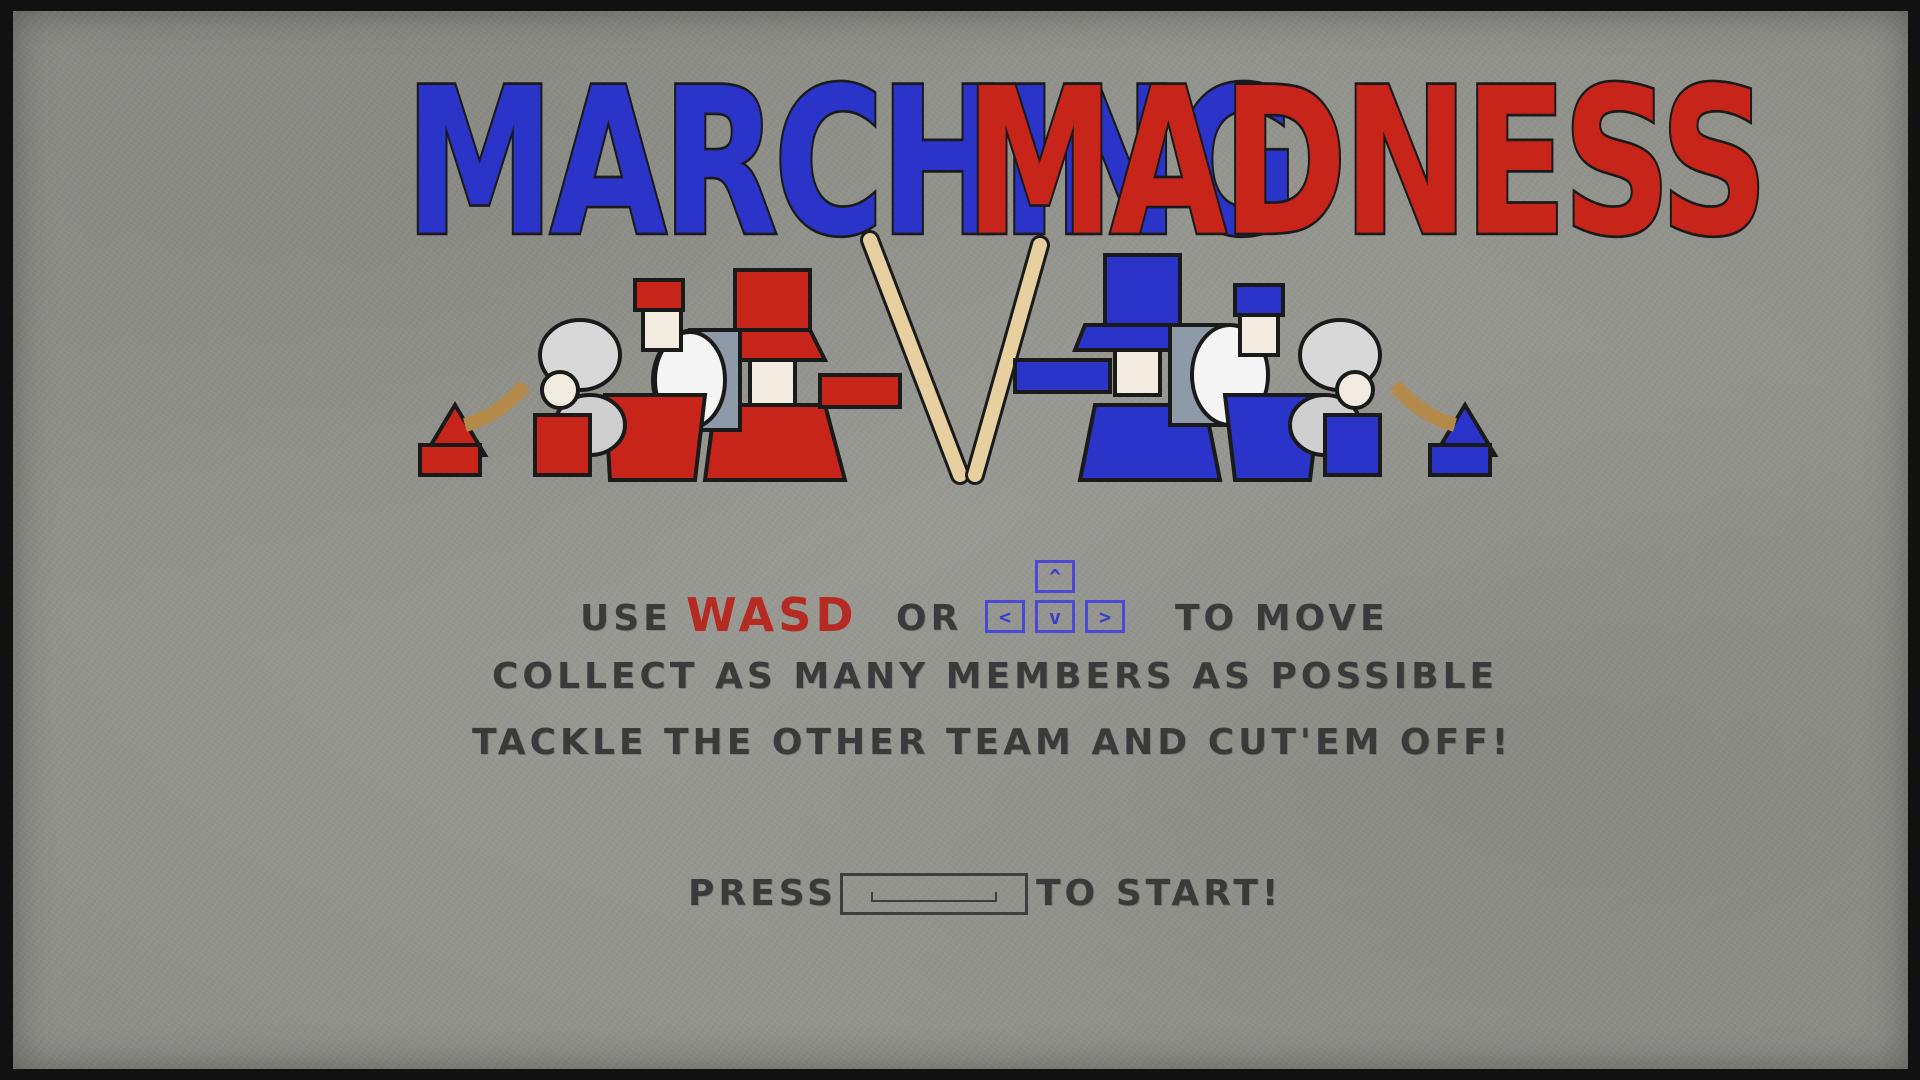  What do you see at coordinates (955, 357) in the screenshot?
I see `crossed-drumsticks-icon` at bounding box center [955, 357].